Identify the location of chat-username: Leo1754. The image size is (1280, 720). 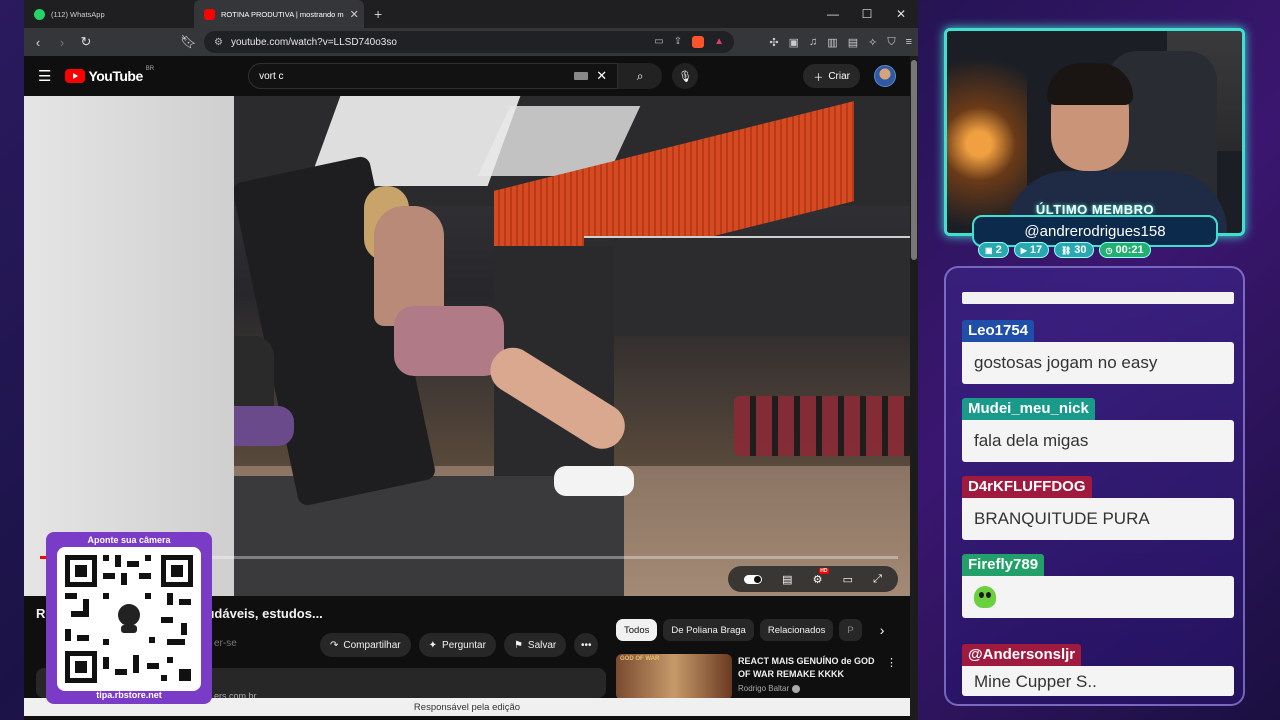
(998, 331).